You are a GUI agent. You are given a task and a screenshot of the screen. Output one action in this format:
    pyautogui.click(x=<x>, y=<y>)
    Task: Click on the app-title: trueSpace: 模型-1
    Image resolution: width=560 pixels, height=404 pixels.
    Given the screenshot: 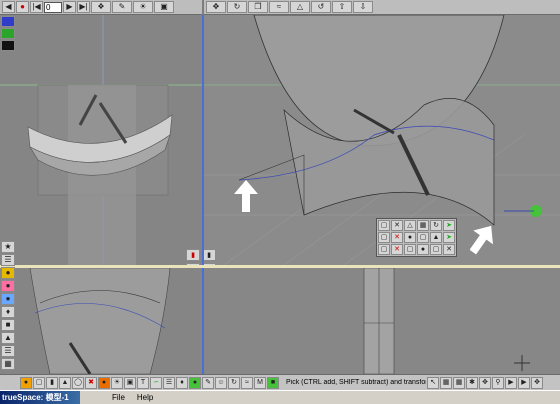 What is the action you would take?
    pyautogui.click(x=40, y=397)
    